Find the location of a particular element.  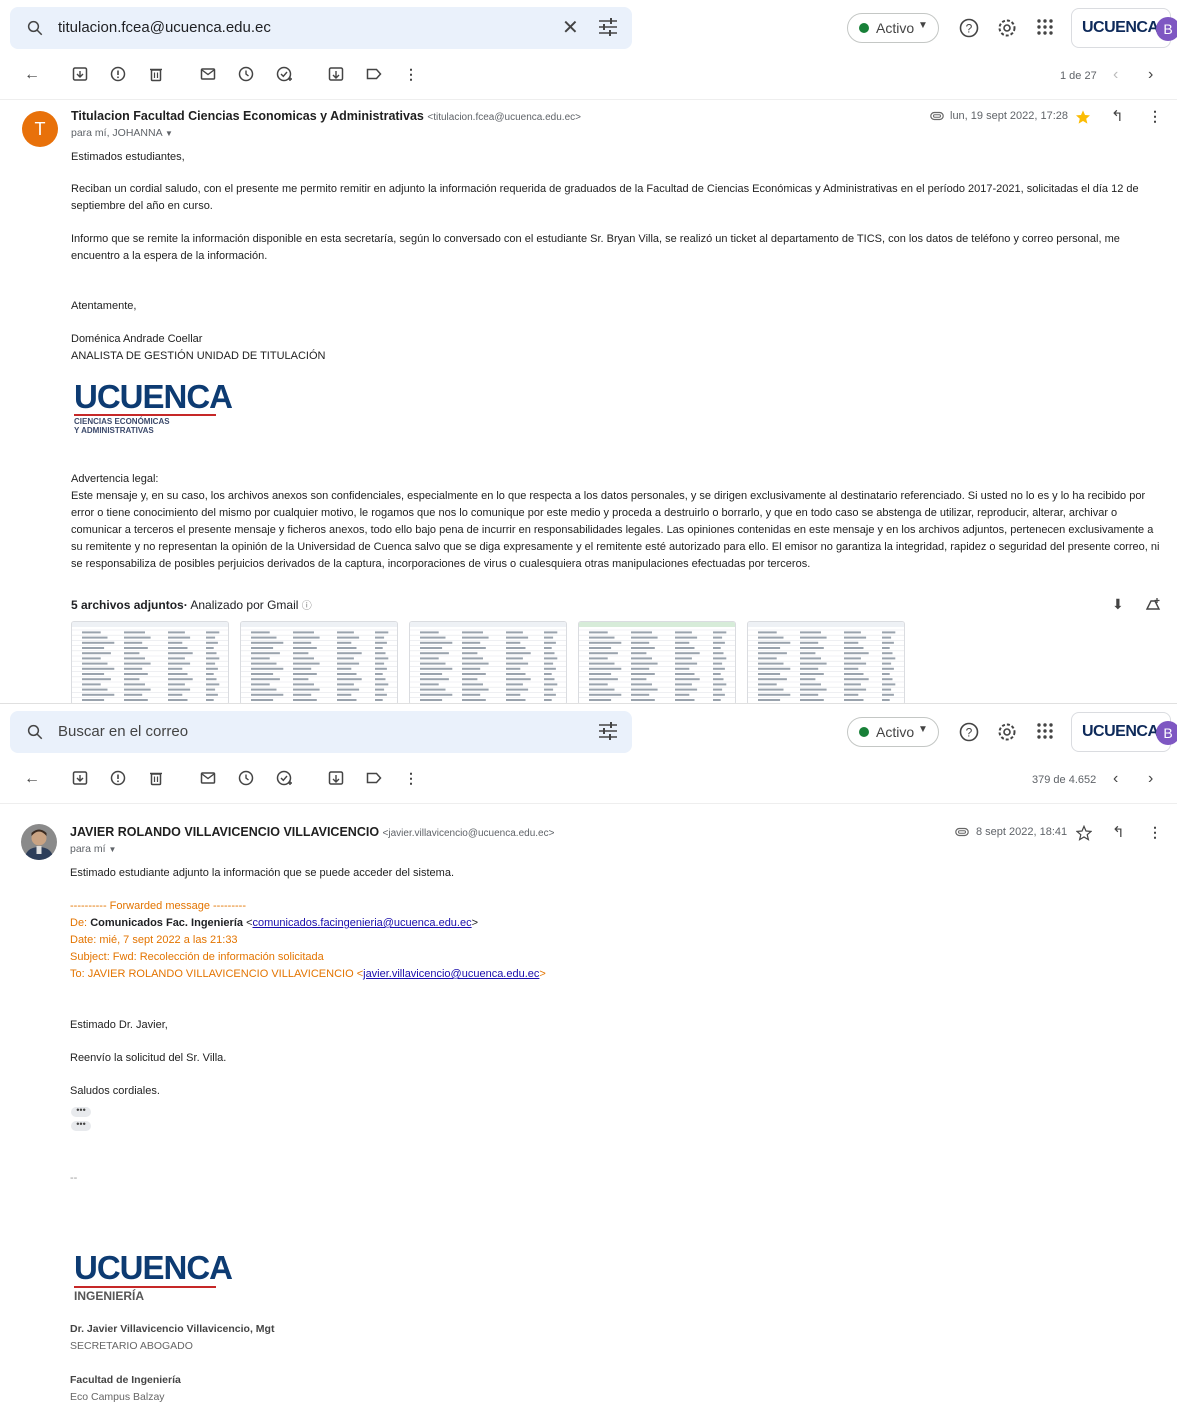

brand-label: UCUENCA is located at coordinates (1120, 731).